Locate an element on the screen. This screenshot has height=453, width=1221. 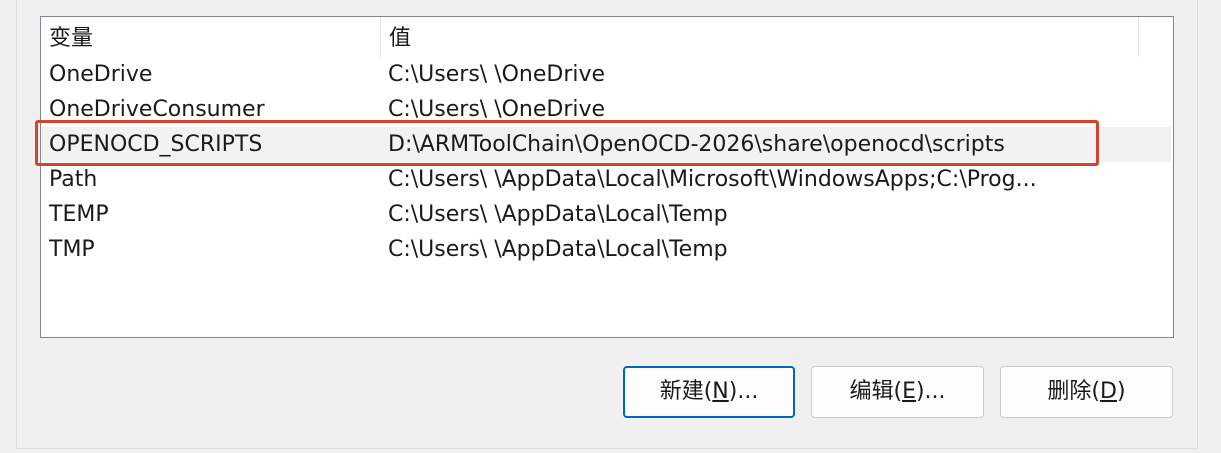
delete-button-suffix: ) is located at coordinates (1121, 391).